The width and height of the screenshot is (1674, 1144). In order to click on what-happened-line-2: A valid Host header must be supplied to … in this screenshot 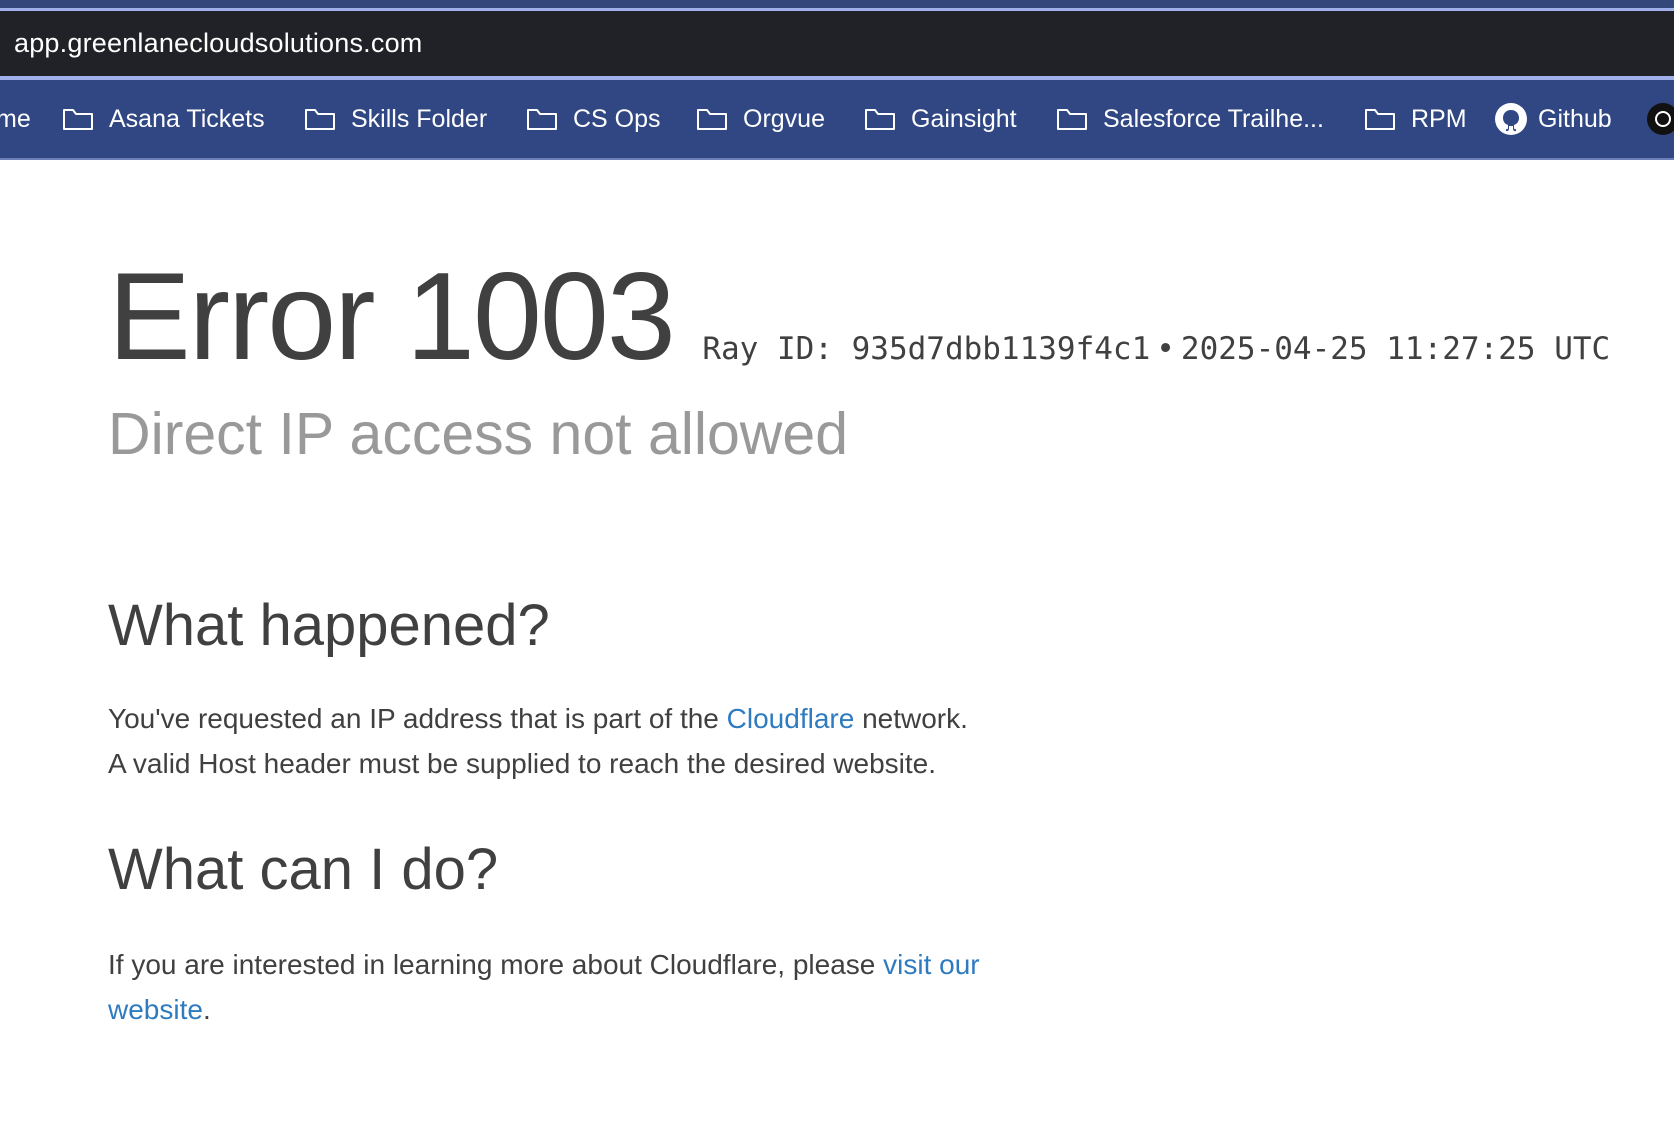, I will do `click(522, 763)`.